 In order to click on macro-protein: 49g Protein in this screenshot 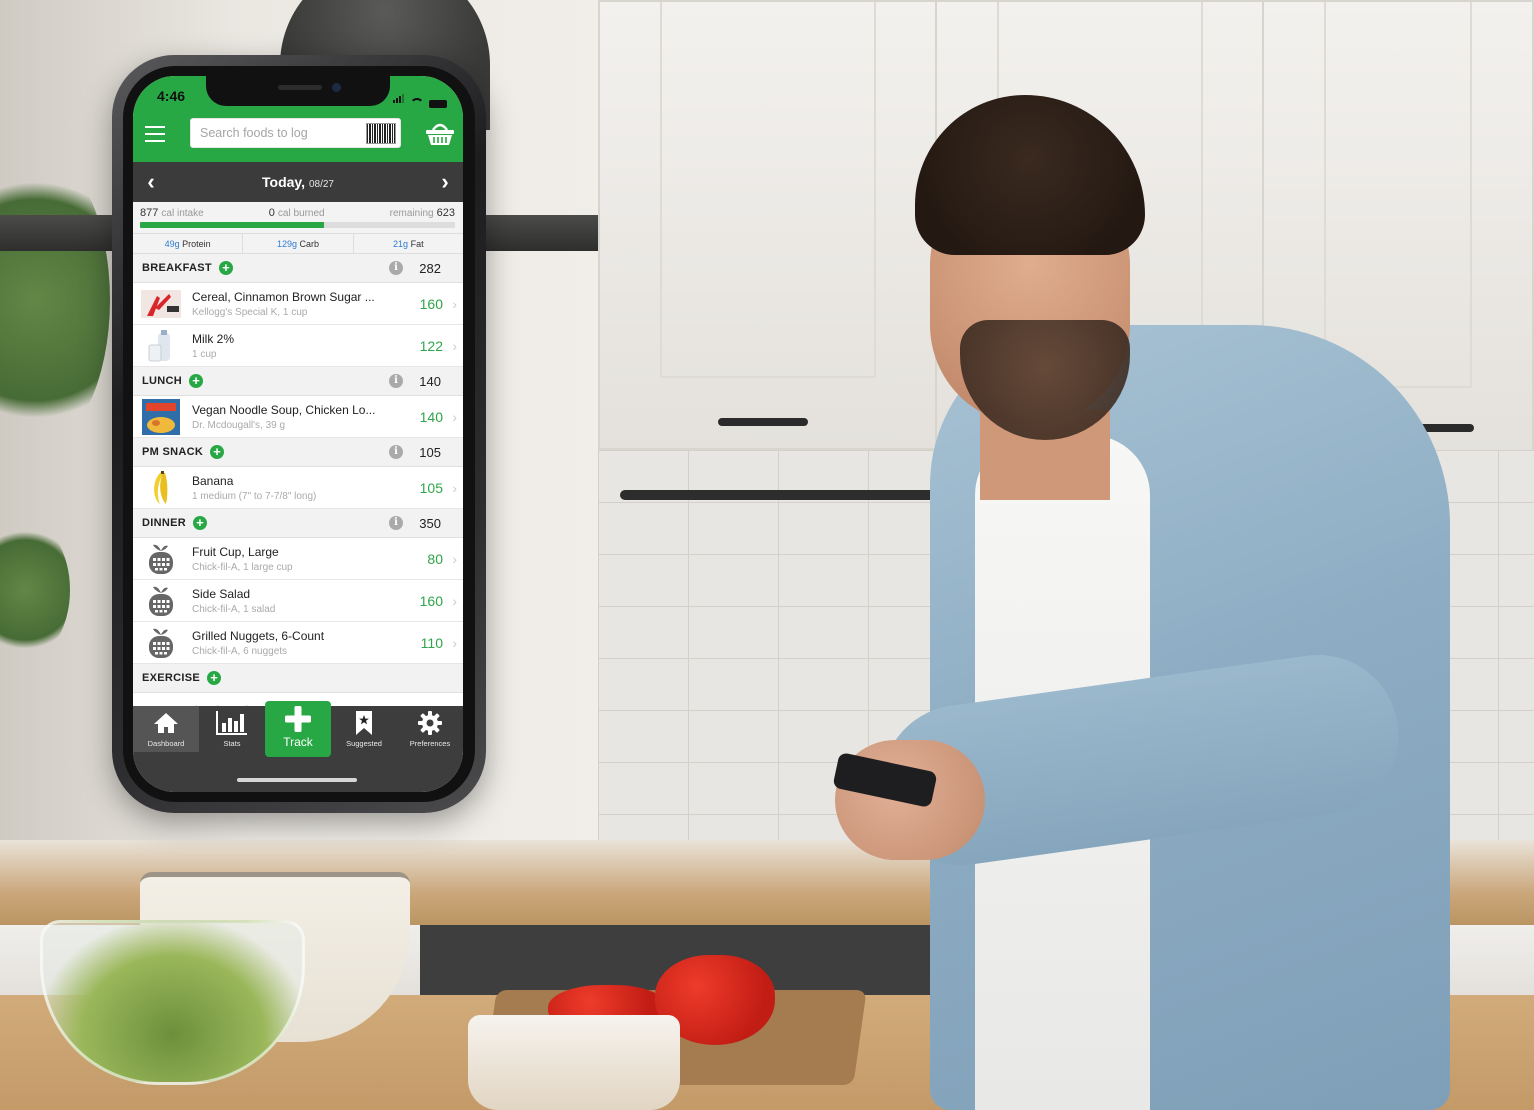, I will do `click(188, 243)`.